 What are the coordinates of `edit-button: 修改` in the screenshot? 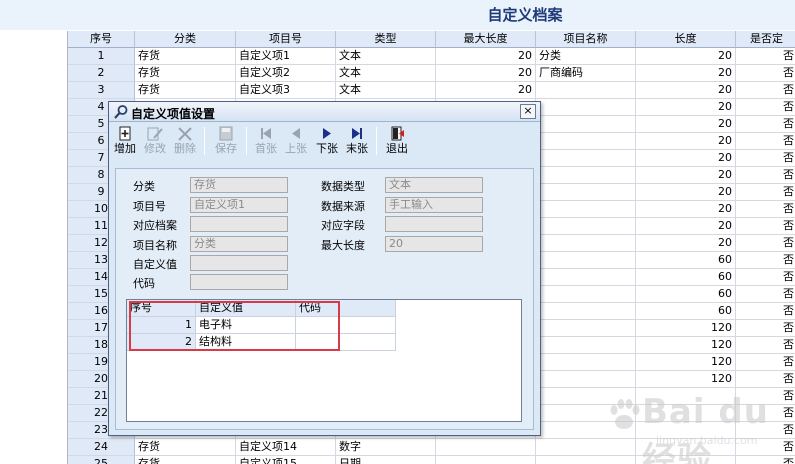 It's located at (155, 141).